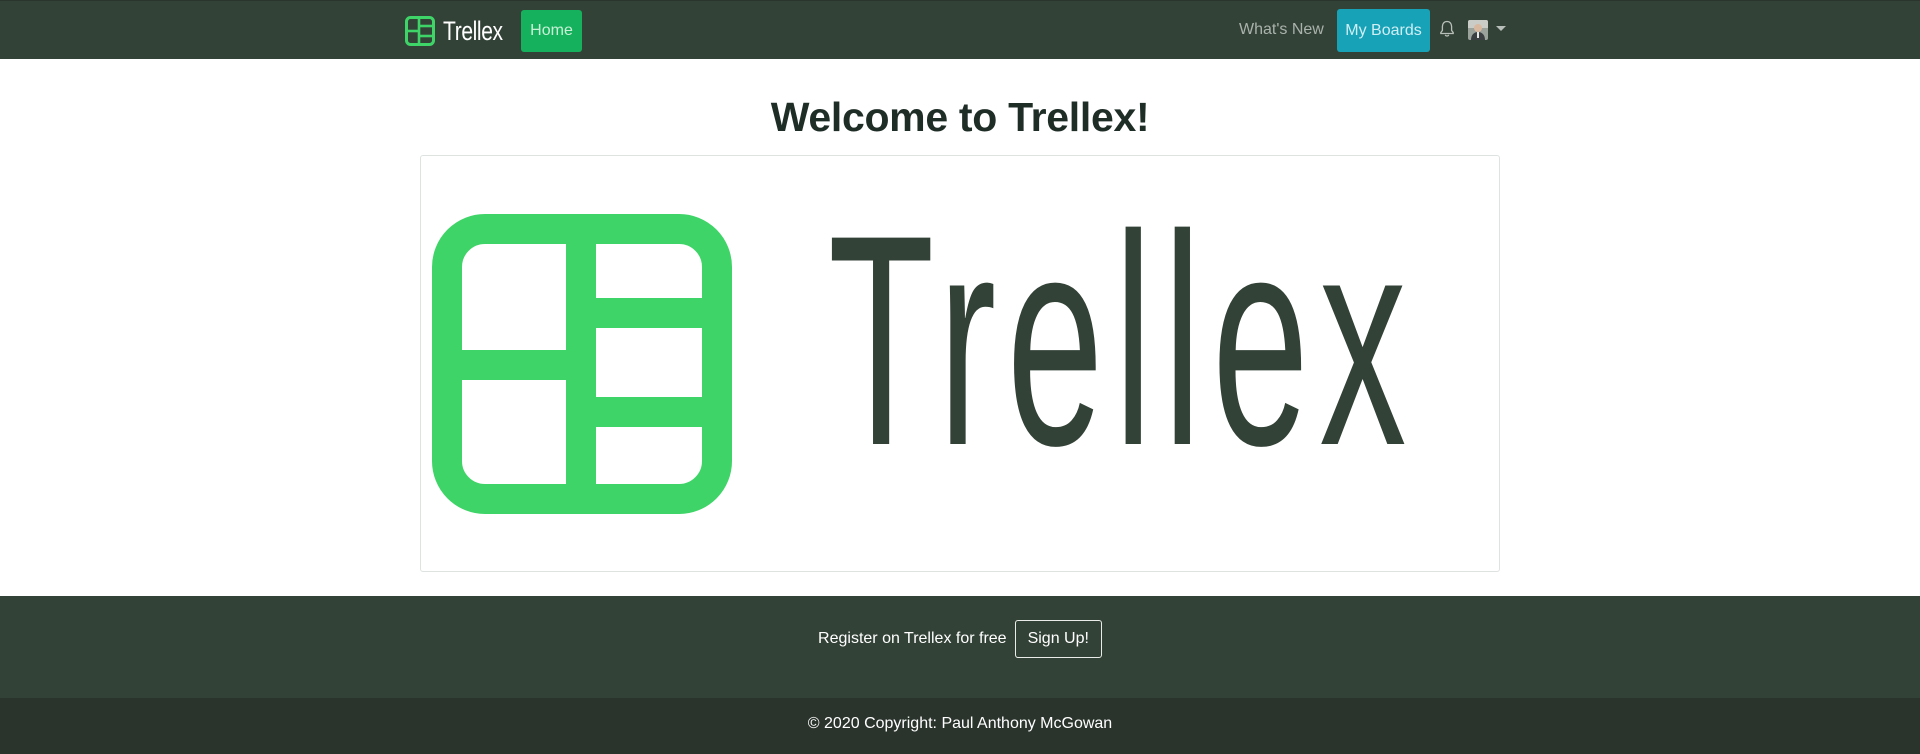 The width and height of the screenshot is (1920, 754). Describe the element at coordinates (912, 638) in the screenshot. I see `register-text: Register on Trellex for free` at that location.